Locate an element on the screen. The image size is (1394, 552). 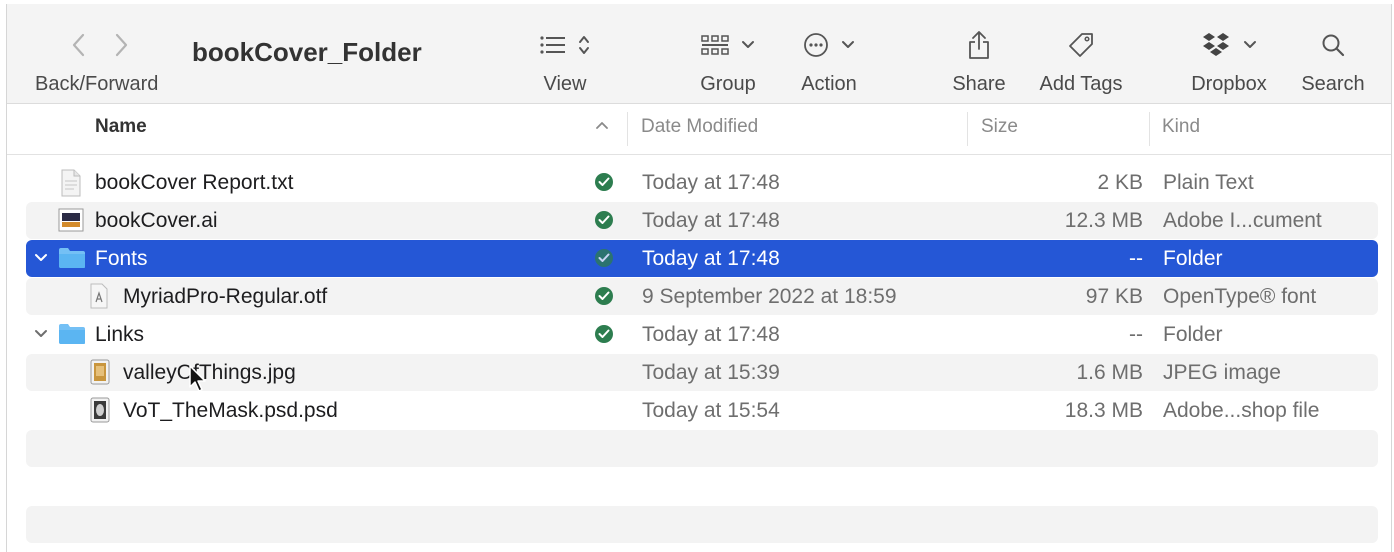
search-label: Search is located at coordinates (1333, 84).